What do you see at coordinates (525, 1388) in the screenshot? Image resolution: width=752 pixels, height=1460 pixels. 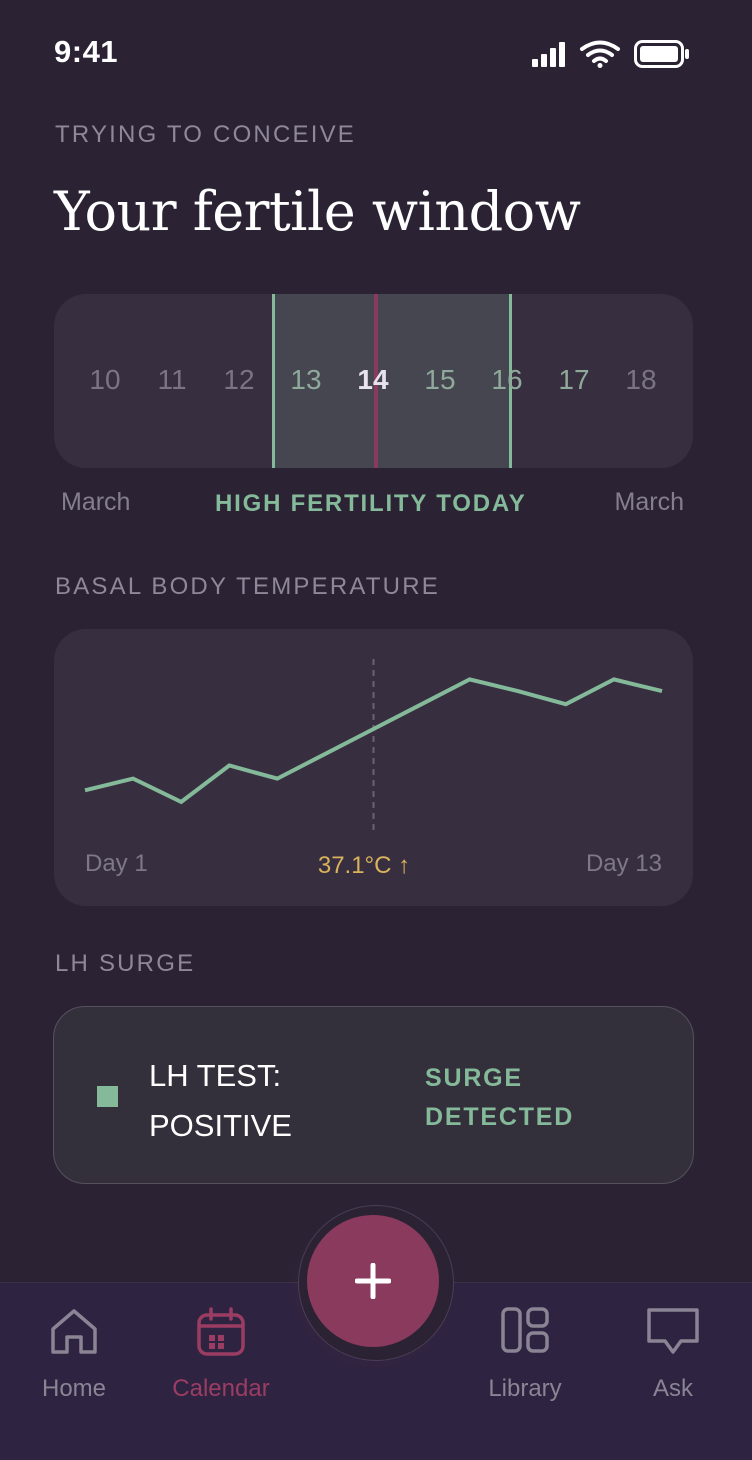 I see `nav-label-library: Library` at bounding box center [525, 1388].